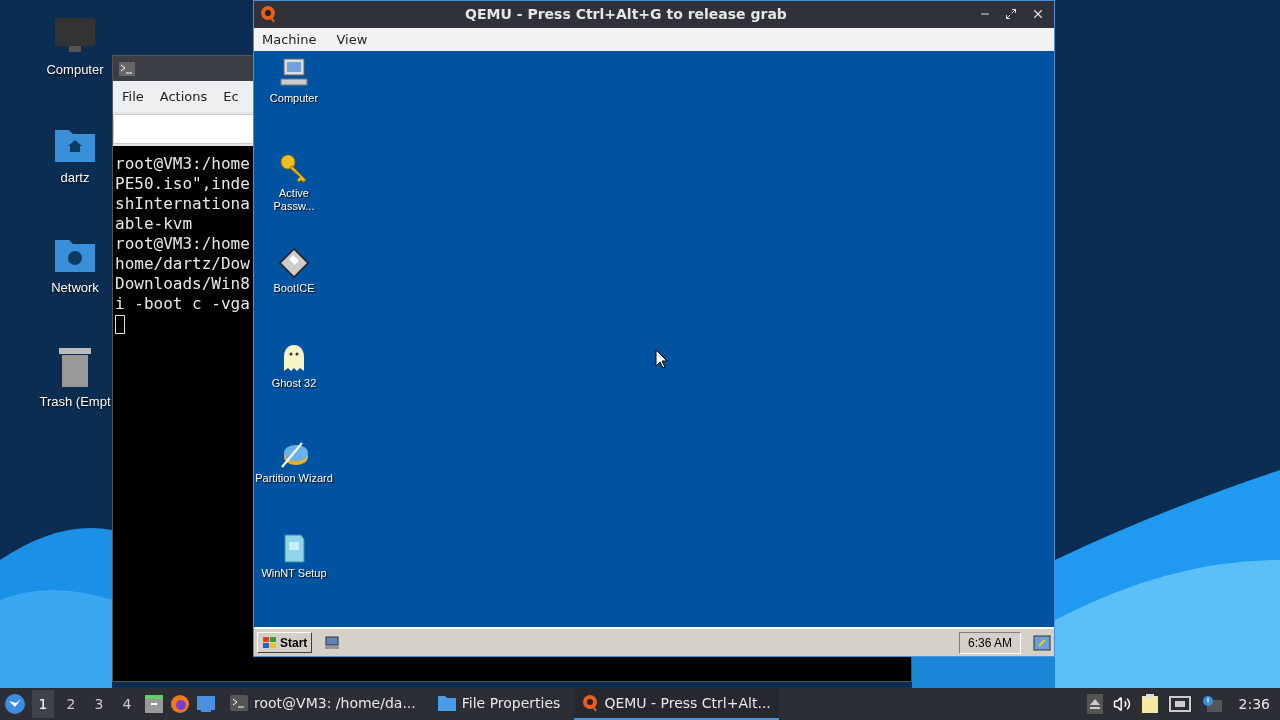 The width and height of the screenshot is (1280, 720). What do you see at coordinates (1179, 704) in the screenshot?
I see `network-icon` at bounding box center [1179, 704].